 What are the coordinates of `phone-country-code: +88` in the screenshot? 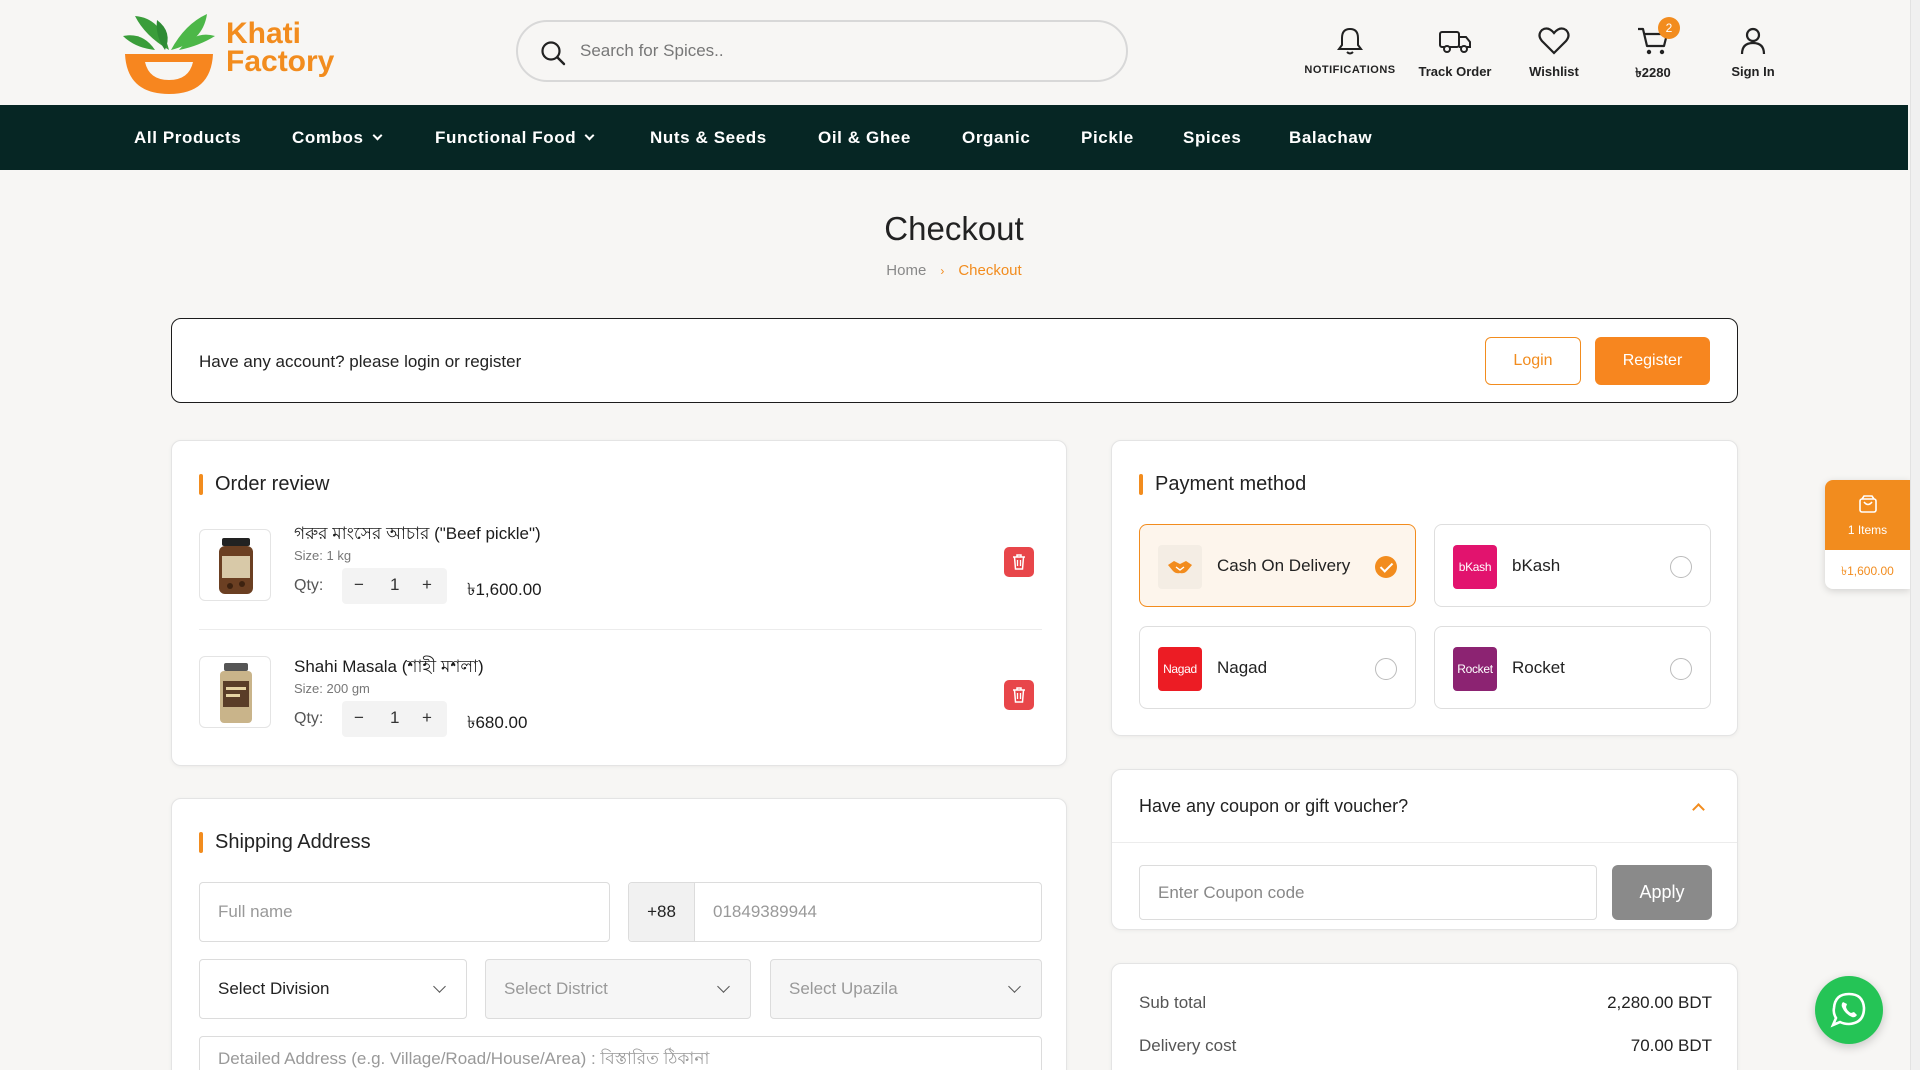 It's located at (662, 912).